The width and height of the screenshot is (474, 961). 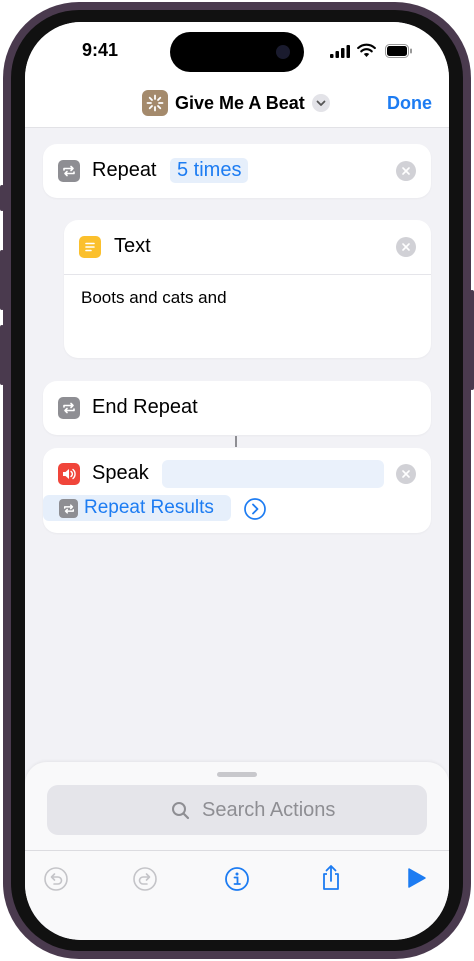 What do you see at coordinates (237, 879) in the screenshot?
I see `info-icon` at bounding box center [237, 879].